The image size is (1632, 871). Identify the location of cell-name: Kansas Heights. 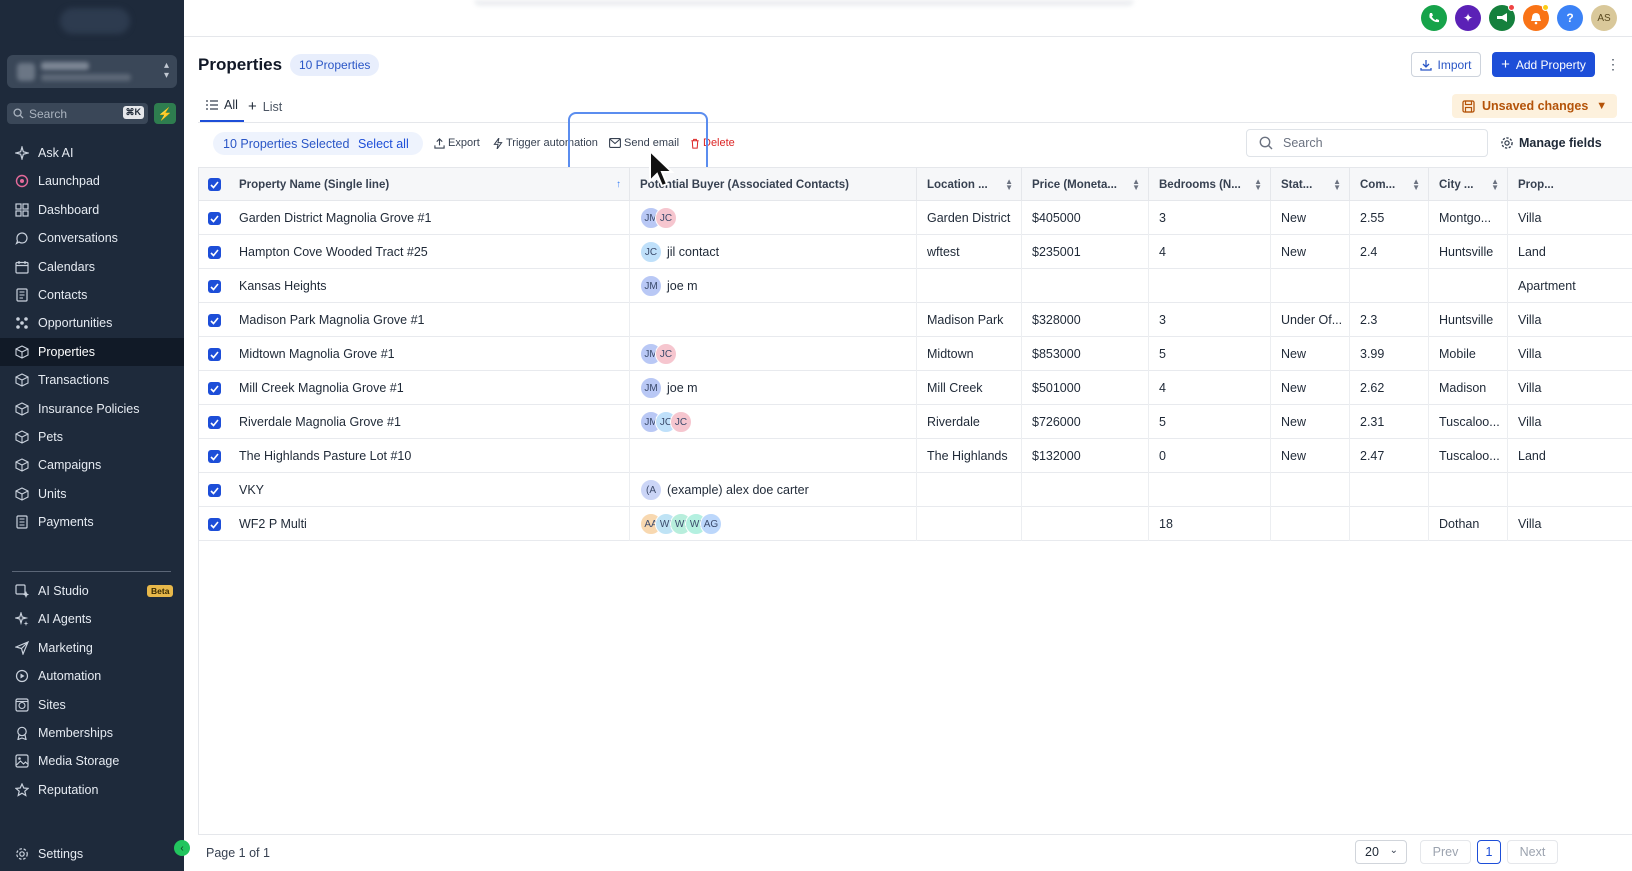
(429, 286).